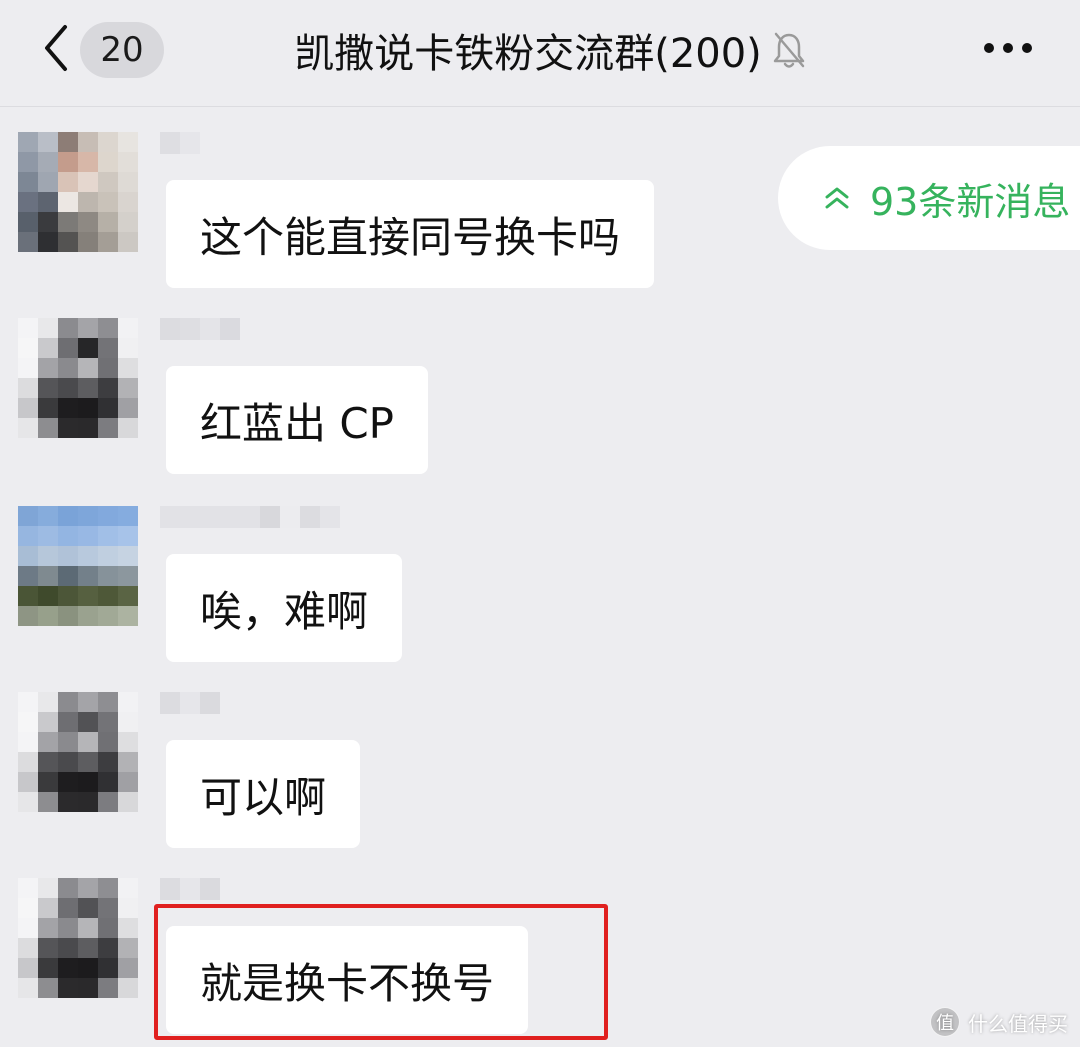 This screenshot has height=1047, width=1080. I want to click on message-bubble: 可以啊, so click(263, 794).